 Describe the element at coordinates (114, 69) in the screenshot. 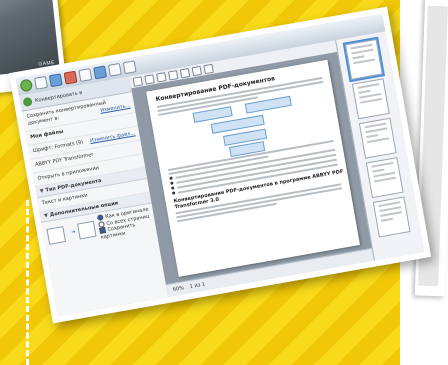

I see `zoom-icon` at that location.